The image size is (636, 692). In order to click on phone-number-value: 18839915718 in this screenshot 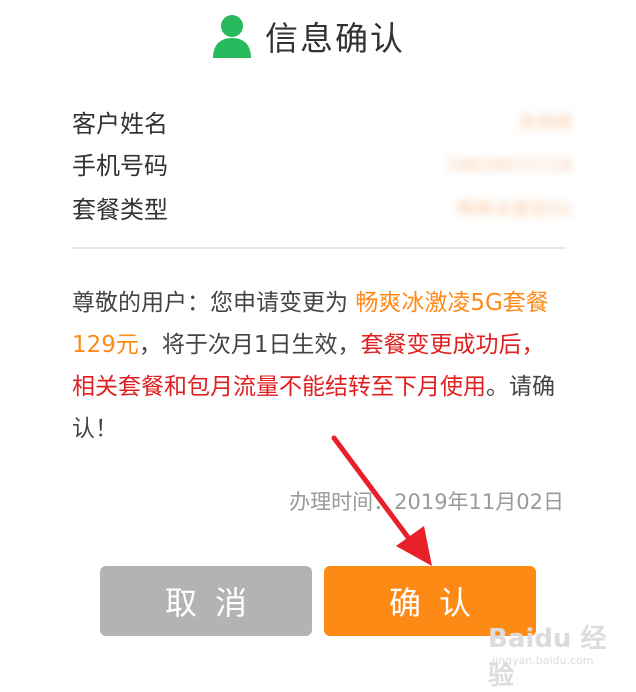, I will do `click(509, 165)`.